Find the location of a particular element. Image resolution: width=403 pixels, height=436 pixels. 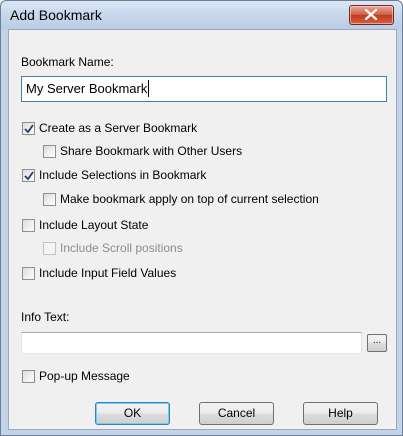

checkbox-label: Include Input Field Values is located at coordinates (108, 273).